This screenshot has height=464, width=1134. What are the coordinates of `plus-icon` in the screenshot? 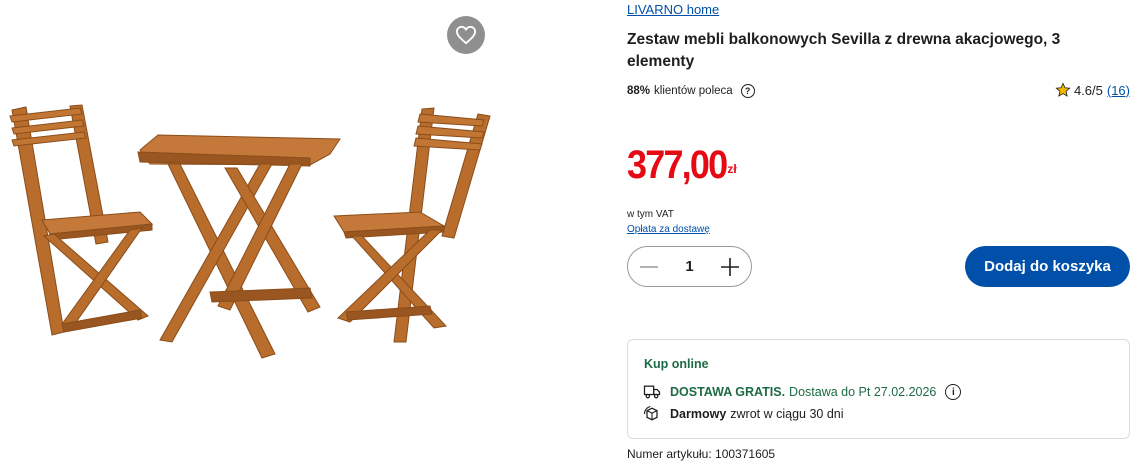 It's located at (730, 266).